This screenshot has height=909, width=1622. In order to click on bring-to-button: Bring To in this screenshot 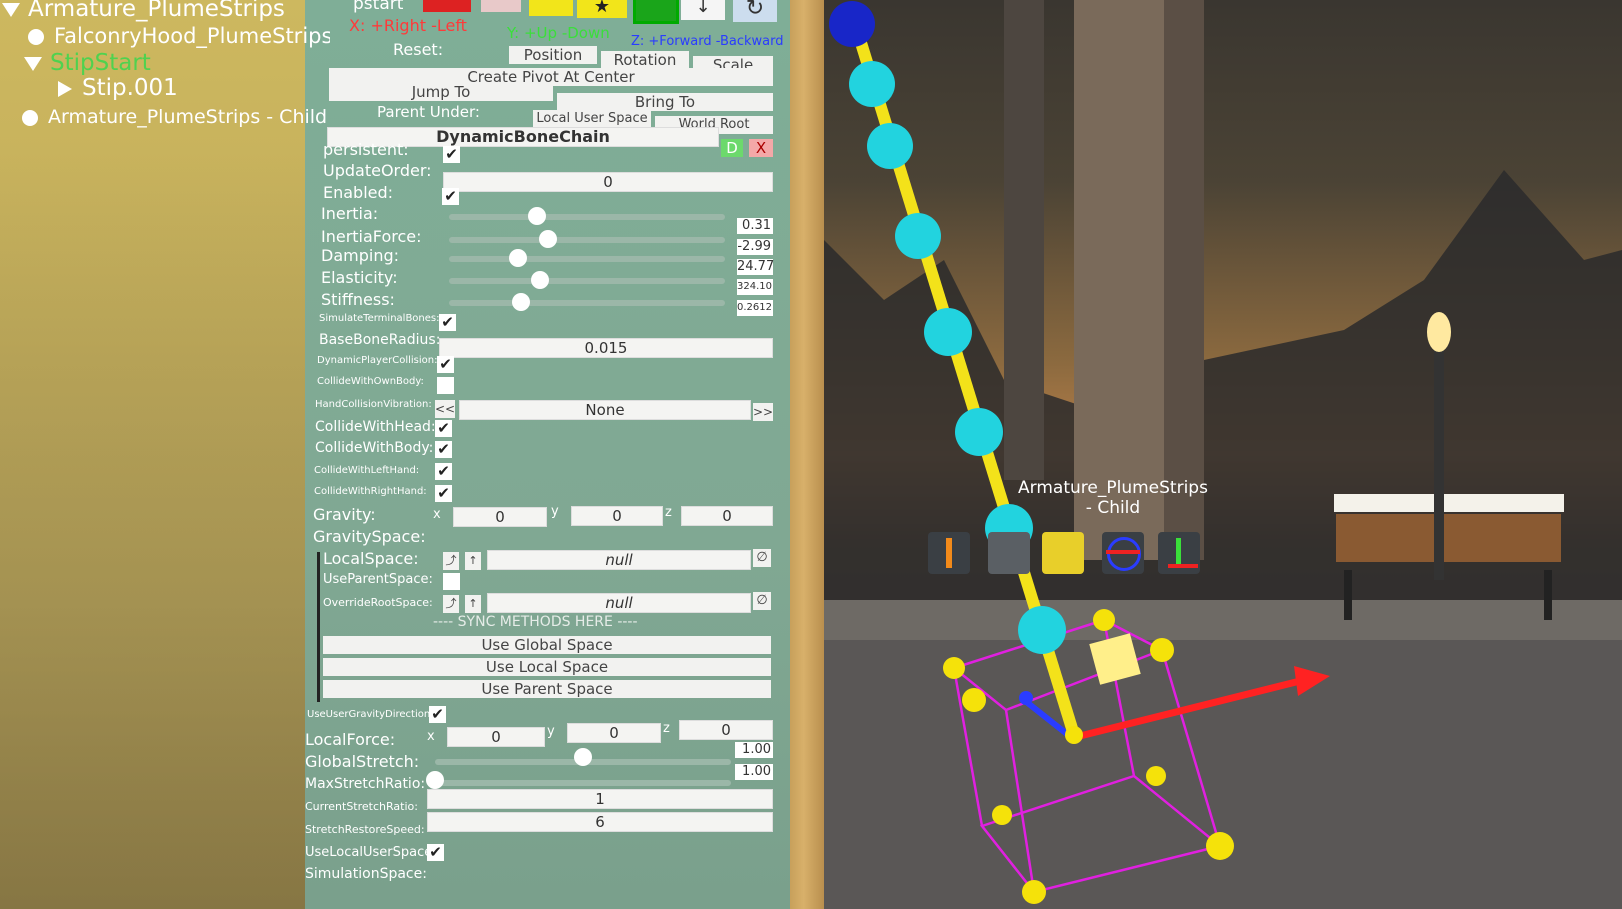, I will do `click(665, 102)`.